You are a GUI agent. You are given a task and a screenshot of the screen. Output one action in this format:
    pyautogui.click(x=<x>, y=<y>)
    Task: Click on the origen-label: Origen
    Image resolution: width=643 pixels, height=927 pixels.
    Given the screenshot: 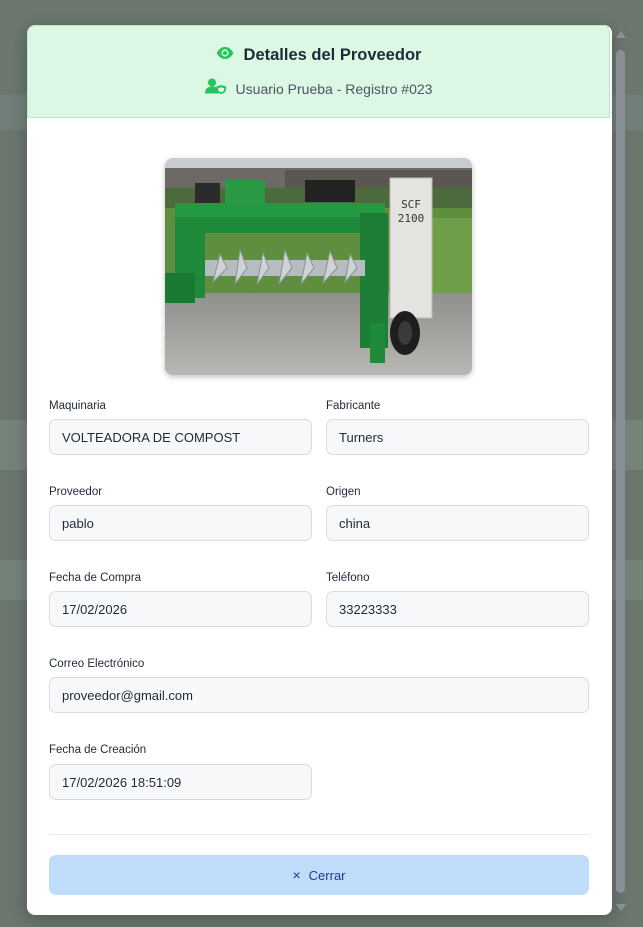 What is the action you would take?
    pyautogui.click(x=343, y=492)
    